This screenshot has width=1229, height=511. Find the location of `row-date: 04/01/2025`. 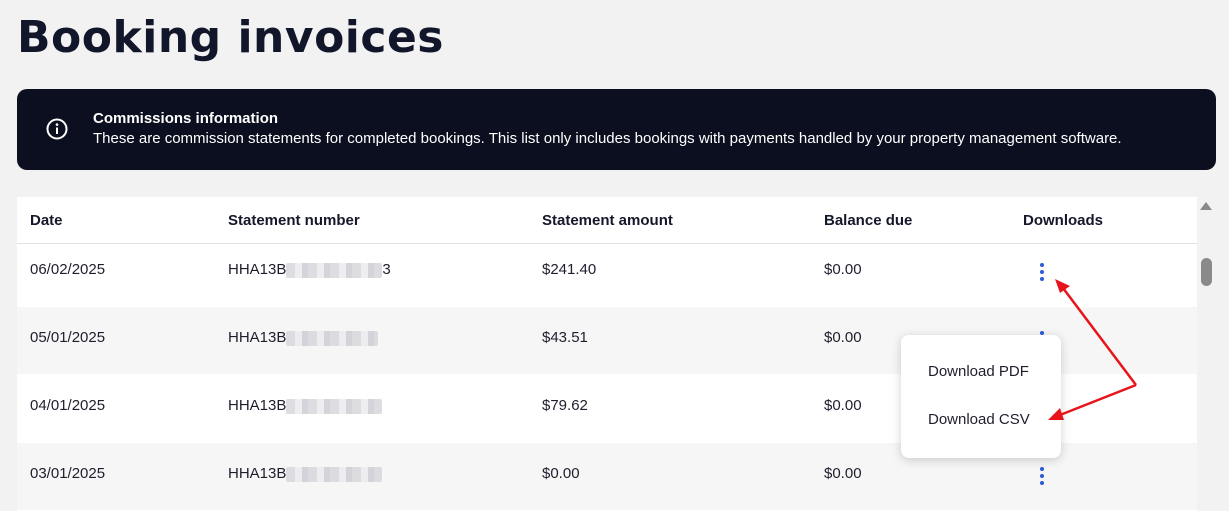

row-date: 04/01/2025 is located at coordinates (68, 405).